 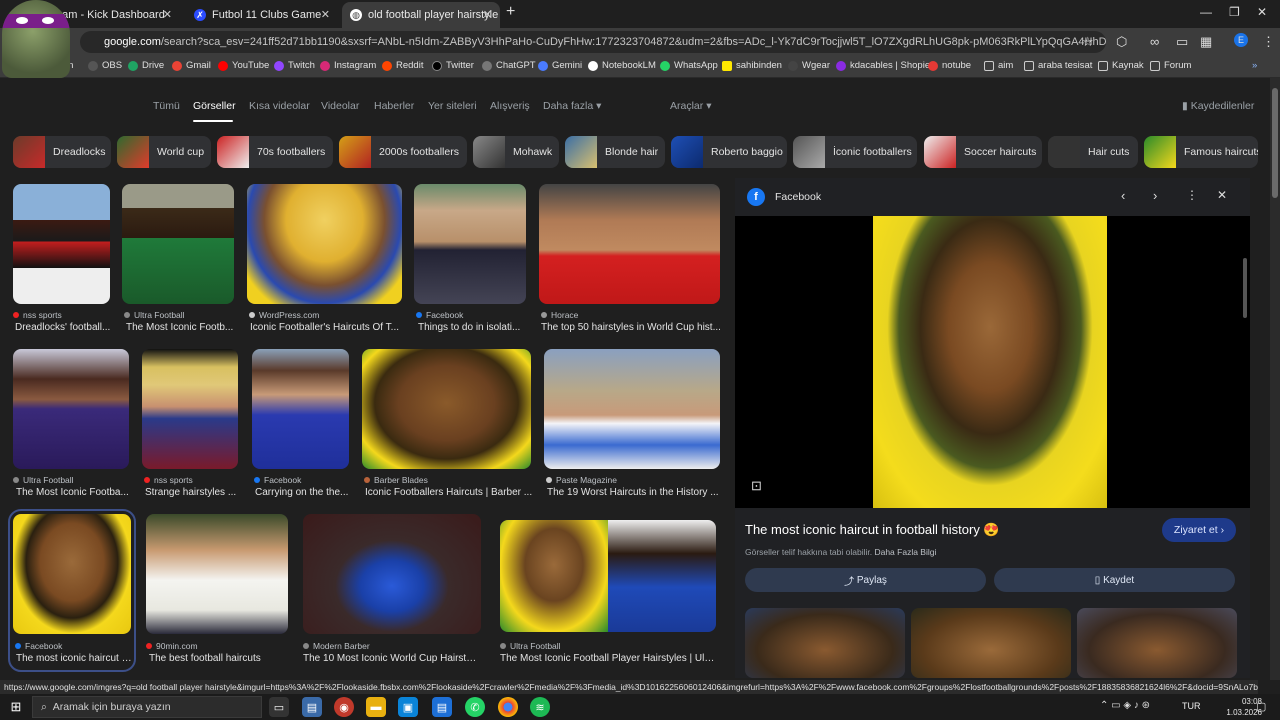 What do you see at coordinates (622, 65) in the screenshot?
I see `bookmark-notebooklm: NotebookLM` at bounding box center [622, 65].